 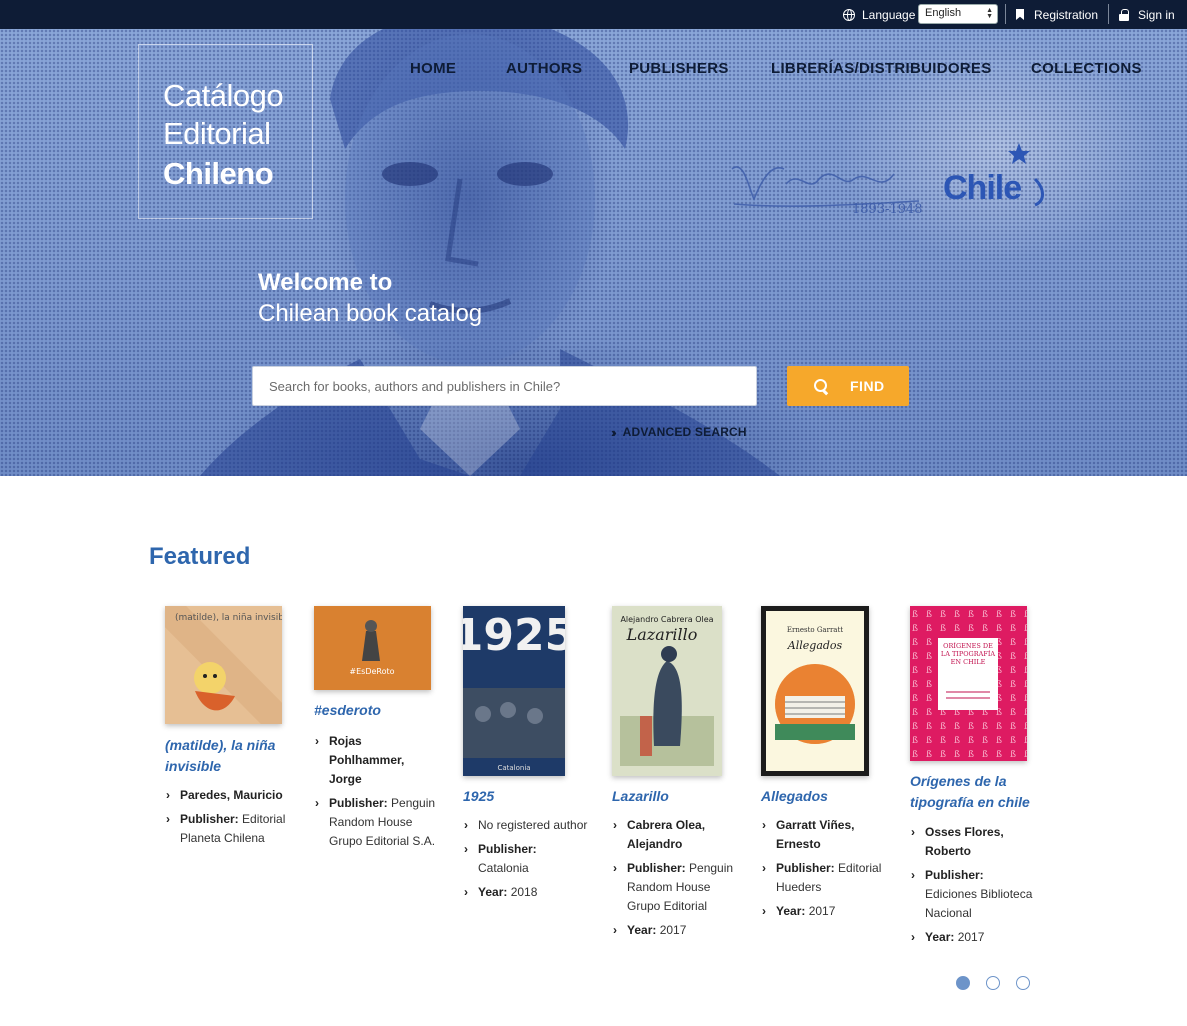 What do you see at coordinates (1108, 14) in the screenshot?
I see `topbar-divider` at bounding box center [1108, 14].